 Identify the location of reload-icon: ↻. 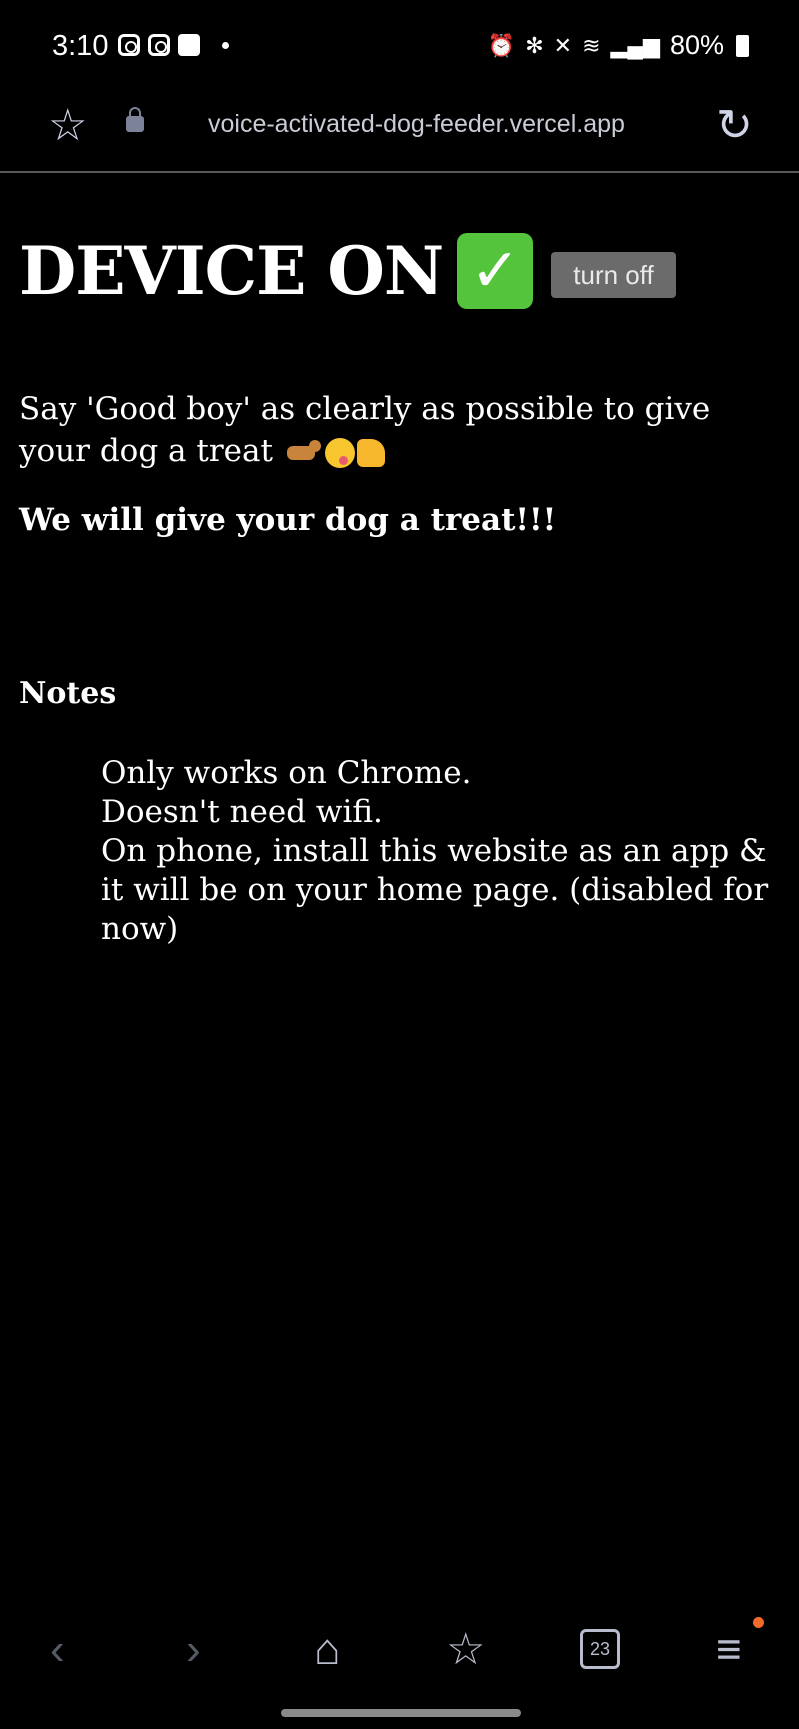
(734, 126).